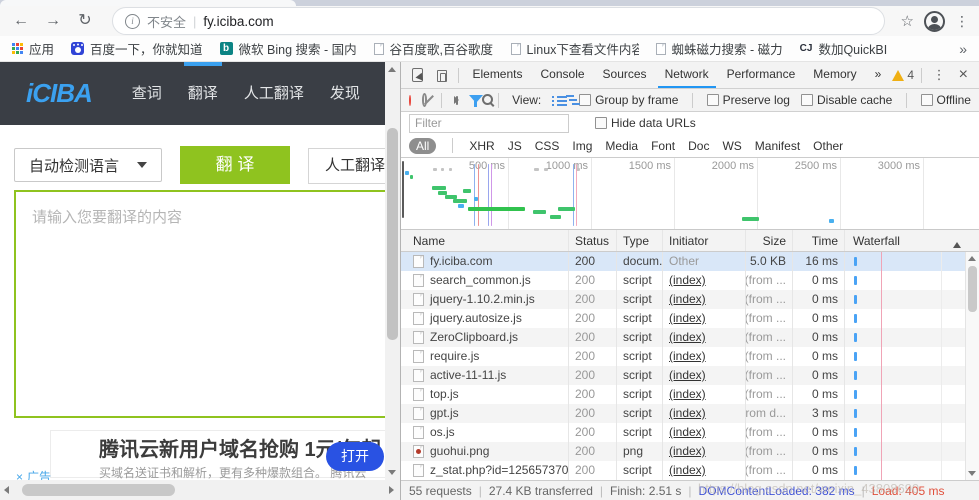 Image resolution: width=979 pixels, height=500 pixels. I want to click on nav-item-translate: 翻译, so click(202, 93).